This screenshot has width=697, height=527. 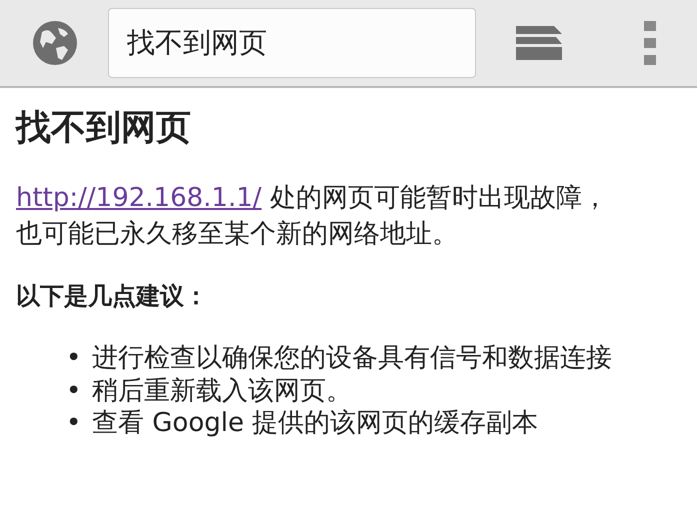 What do you see at coordinates (352, 358) in the screenshot?
I see `suggestion-item: 进行检查以确保您的设备具有信号和数据连接` at bounding box center [352, 358].